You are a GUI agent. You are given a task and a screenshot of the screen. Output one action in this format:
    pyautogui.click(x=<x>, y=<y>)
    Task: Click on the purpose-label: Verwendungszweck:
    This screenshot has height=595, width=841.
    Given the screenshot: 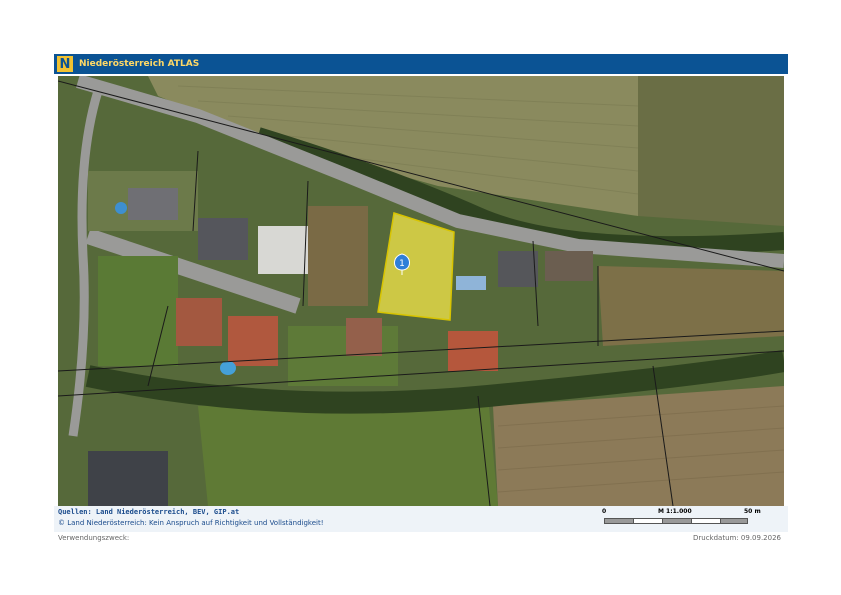 What is the action you would take?
    pyautogui.click(x=94, y=538)
    